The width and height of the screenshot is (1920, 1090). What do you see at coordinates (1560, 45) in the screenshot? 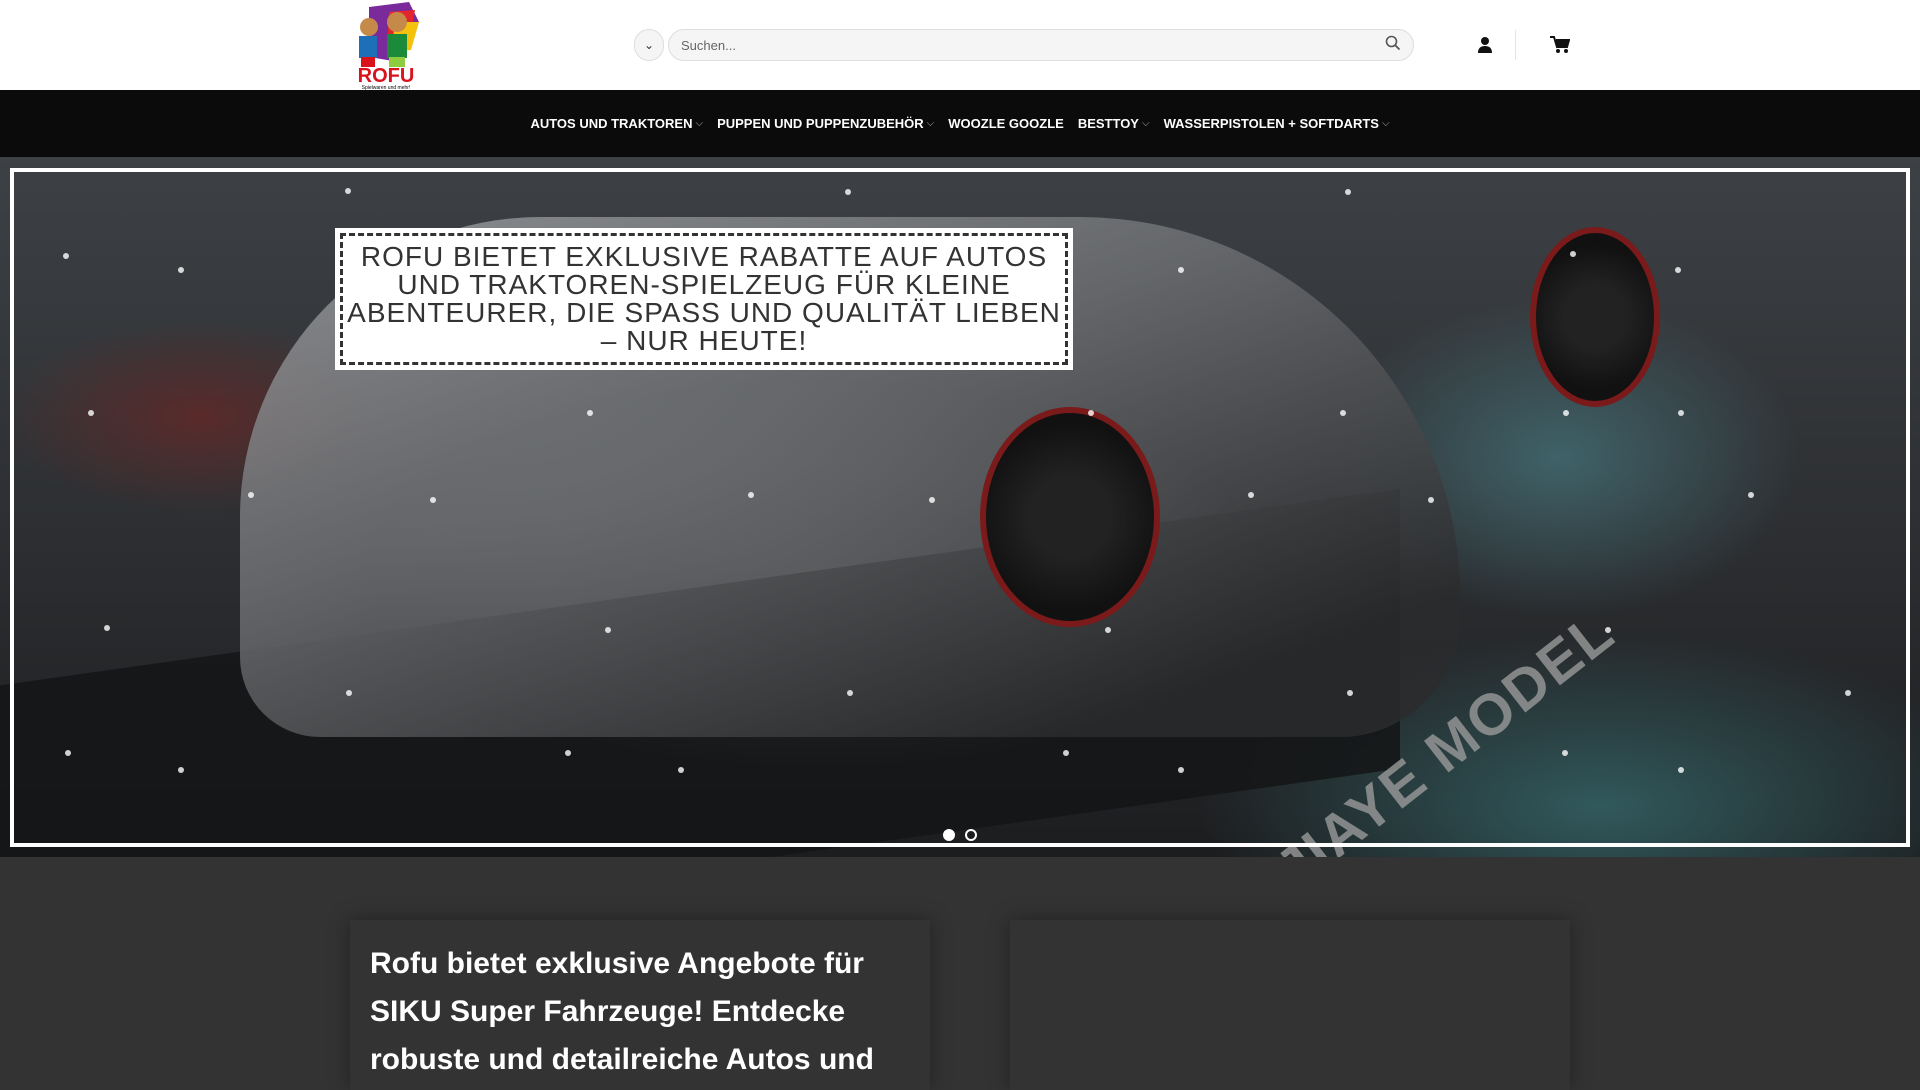
I see `cart-icon` at bounding box center [1560, 45].